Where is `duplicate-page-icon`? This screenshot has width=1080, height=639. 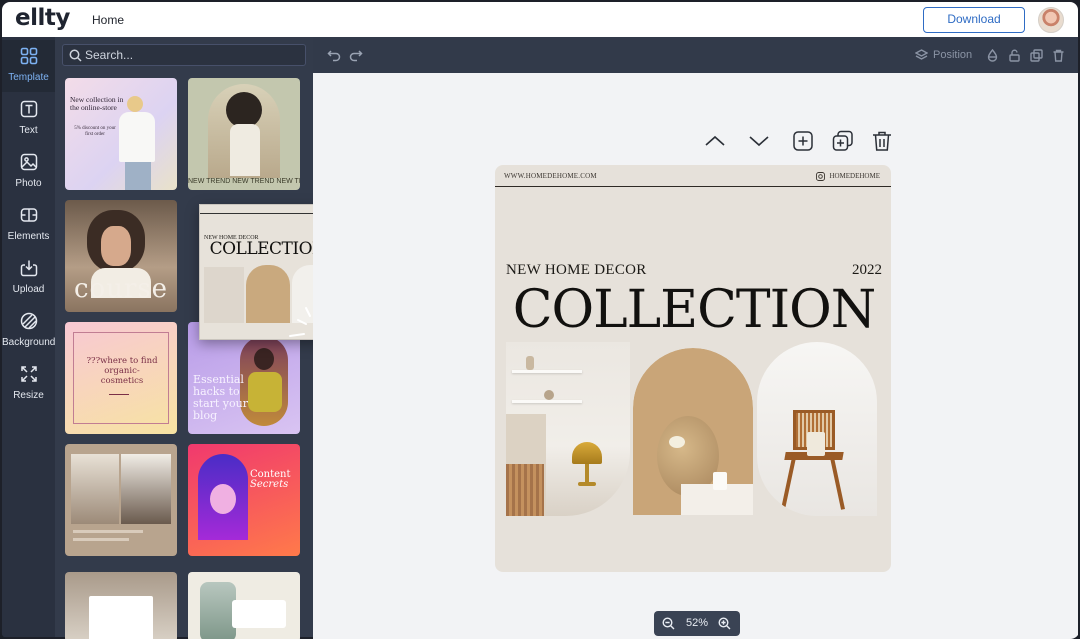 duplicate-page-icon is located at coordinates (843, 141).